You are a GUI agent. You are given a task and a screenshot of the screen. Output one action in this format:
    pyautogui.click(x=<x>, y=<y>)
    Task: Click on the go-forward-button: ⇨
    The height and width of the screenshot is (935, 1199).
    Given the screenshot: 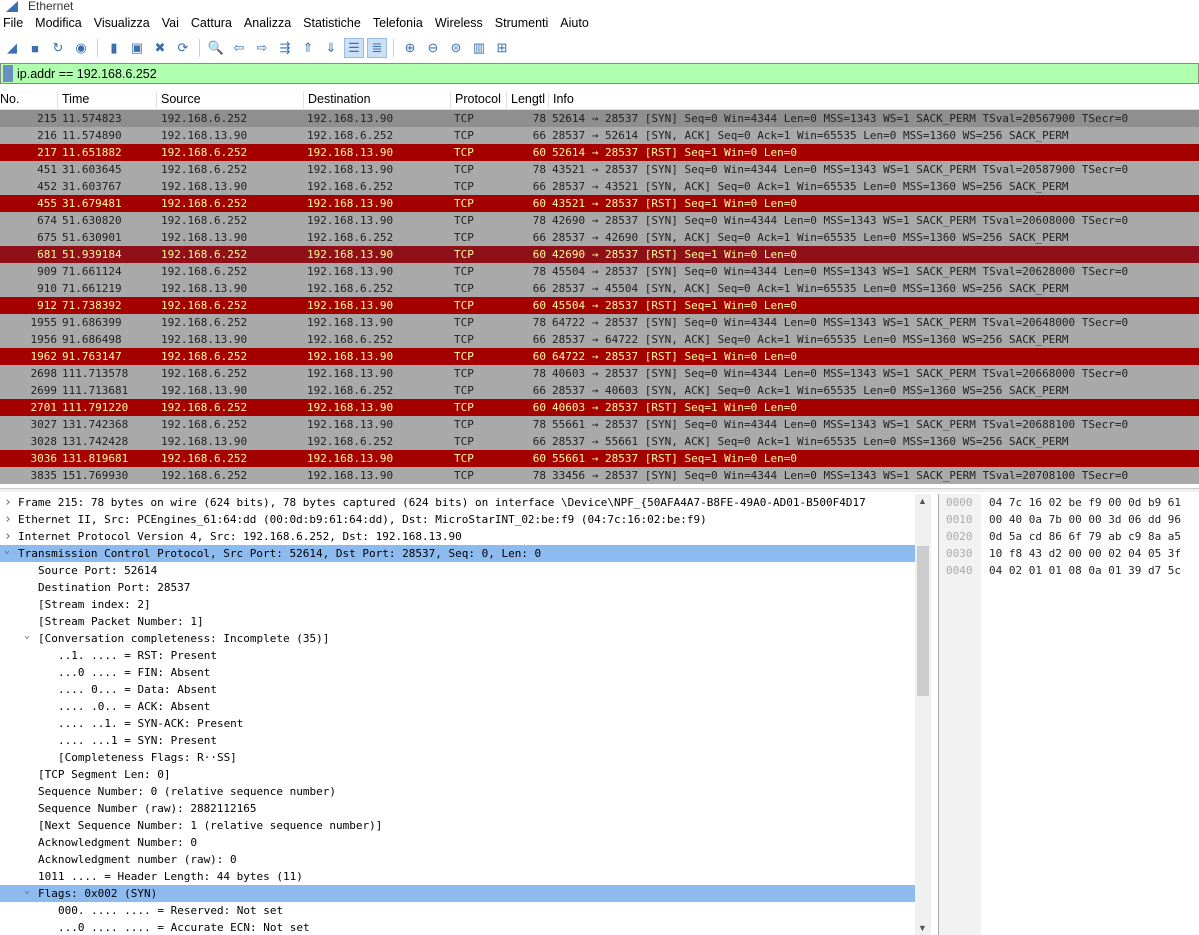 What is the action you would take?
    pyautogui.click(x=262, y=48)
    